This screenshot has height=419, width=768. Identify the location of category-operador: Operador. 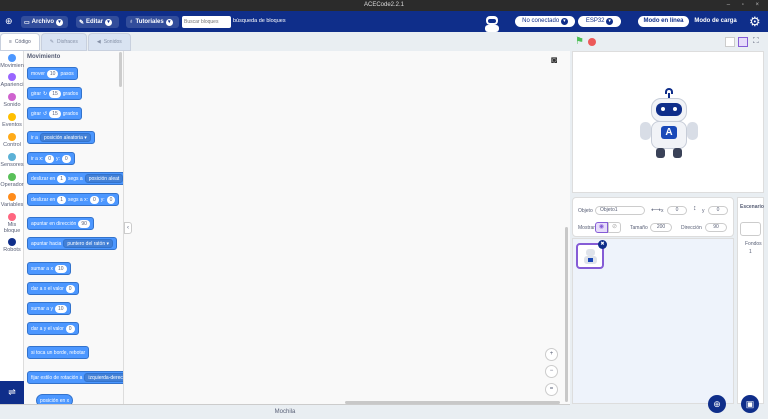
(12, 180).